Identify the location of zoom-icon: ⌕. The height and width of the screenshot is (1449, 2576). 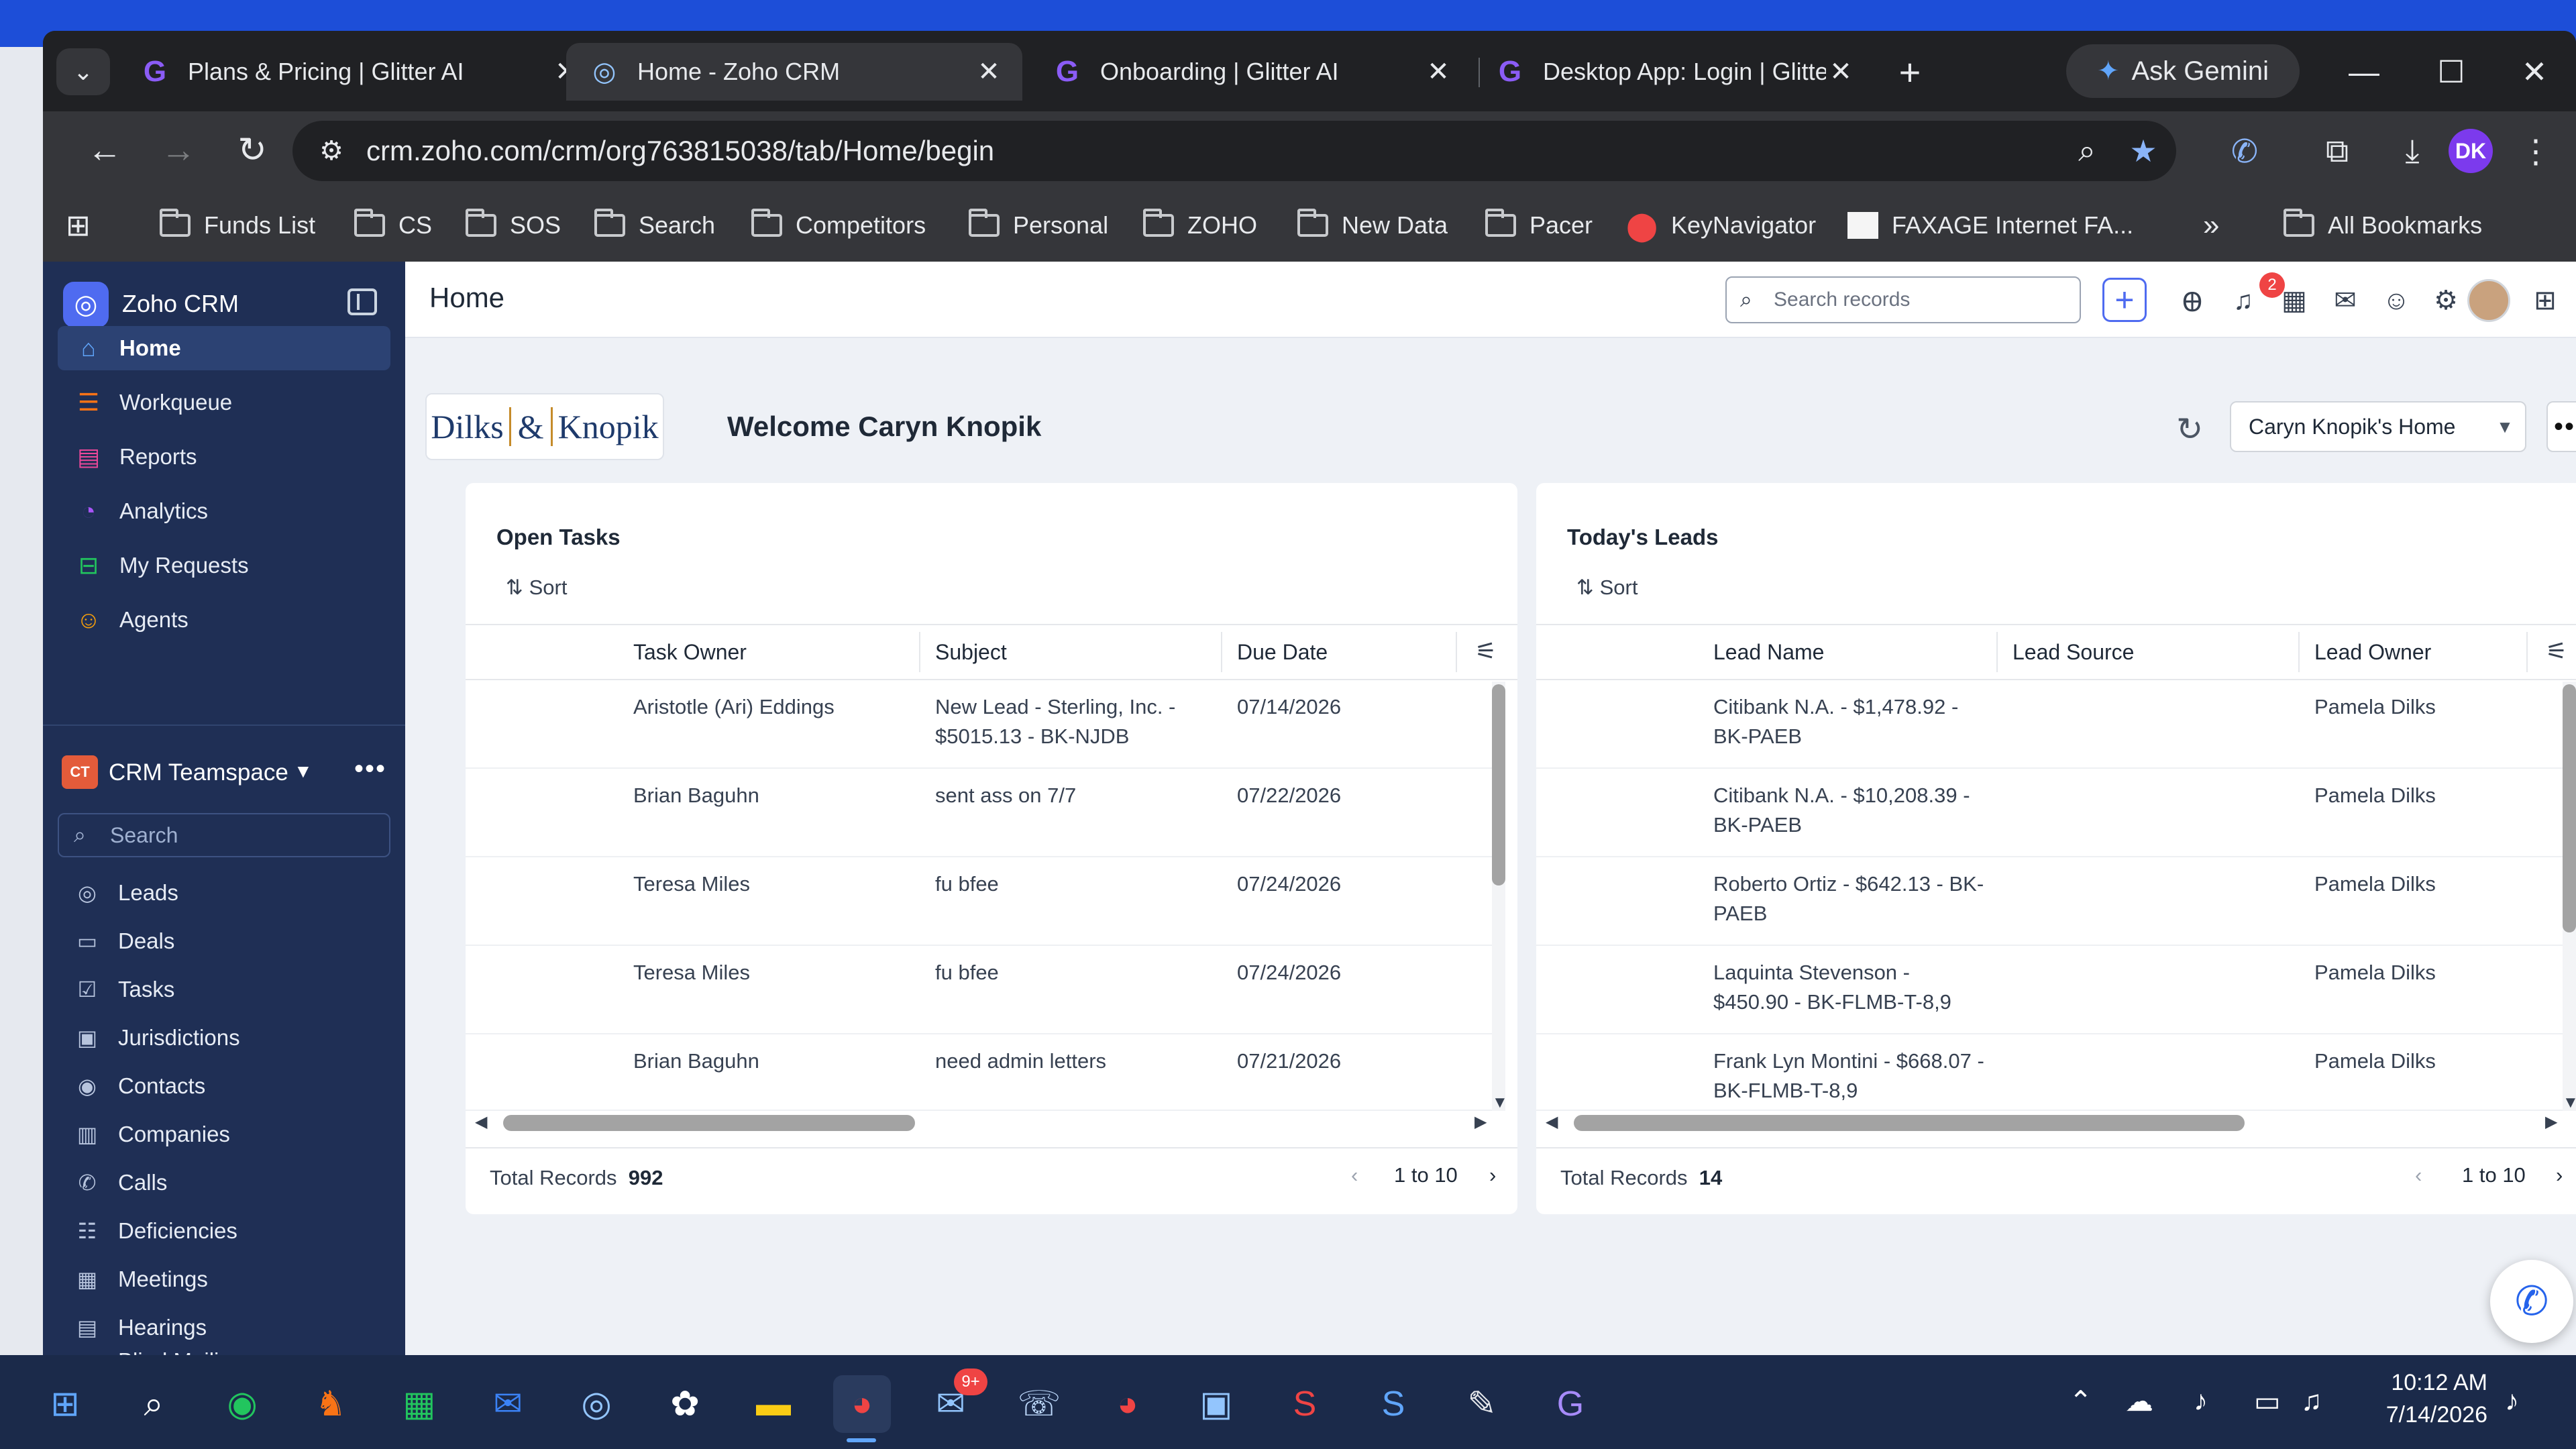
(2086, 151).